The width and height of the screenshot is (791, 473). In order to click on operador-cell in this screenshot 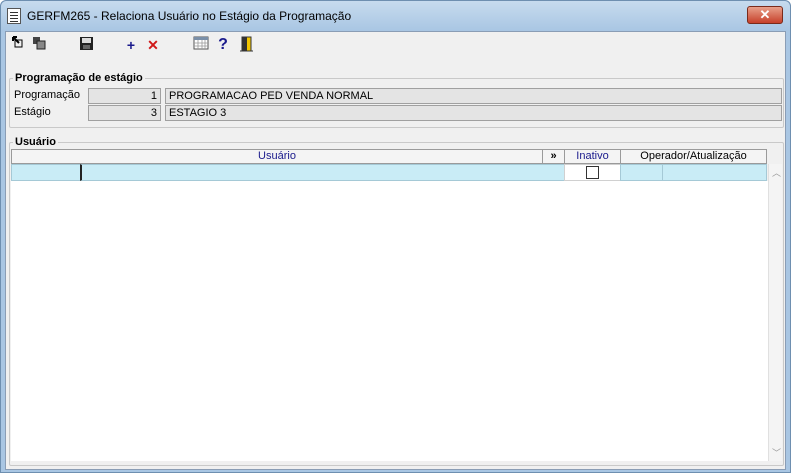, I will do `click(641, 172)`.